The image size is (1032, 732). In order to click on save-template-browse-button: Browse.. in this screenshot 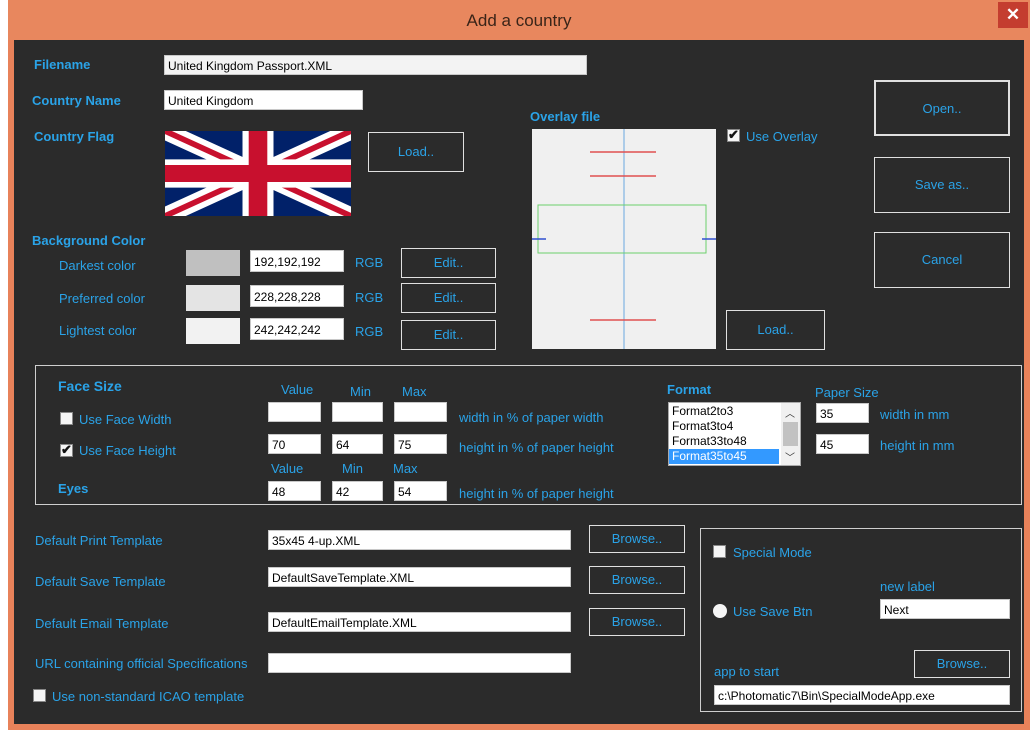, I will do `click(637, 580)`.